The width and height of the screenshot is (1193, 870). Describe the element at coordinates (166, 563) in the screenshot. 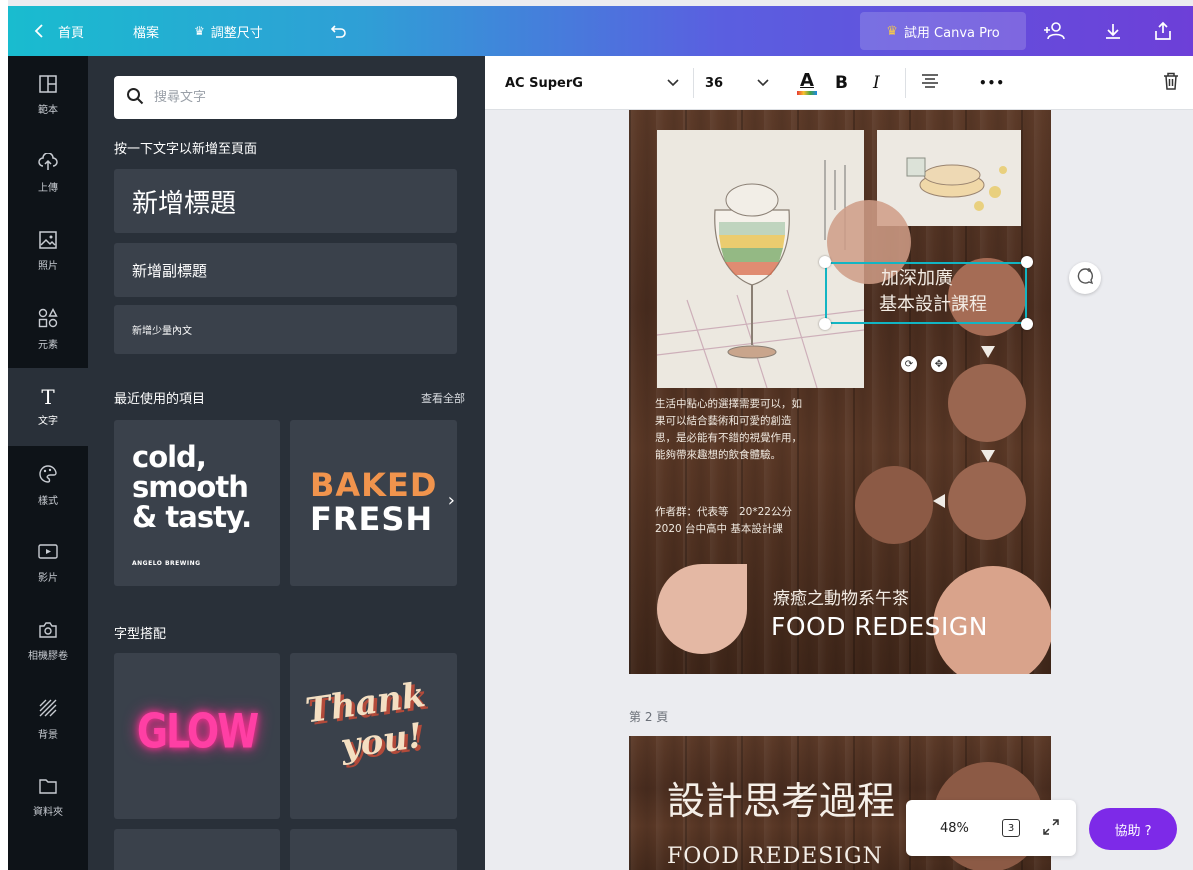

I see `tile-caption: ANGELO BREWING` at that location.